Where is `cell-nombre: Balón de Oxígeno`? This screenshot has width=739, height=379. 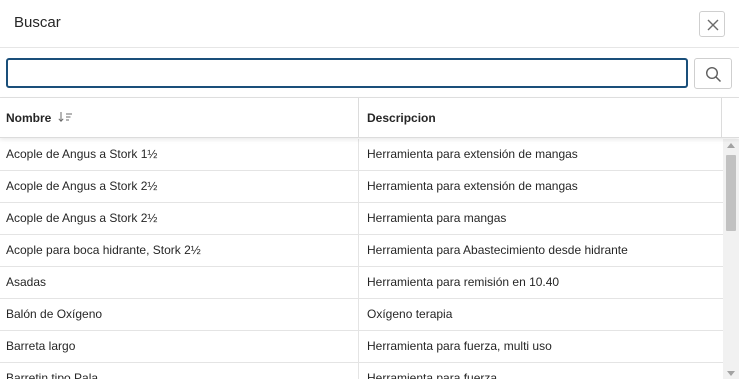 cell-nombre: Balón de Oxígeno is located at coordinates (179, 314).